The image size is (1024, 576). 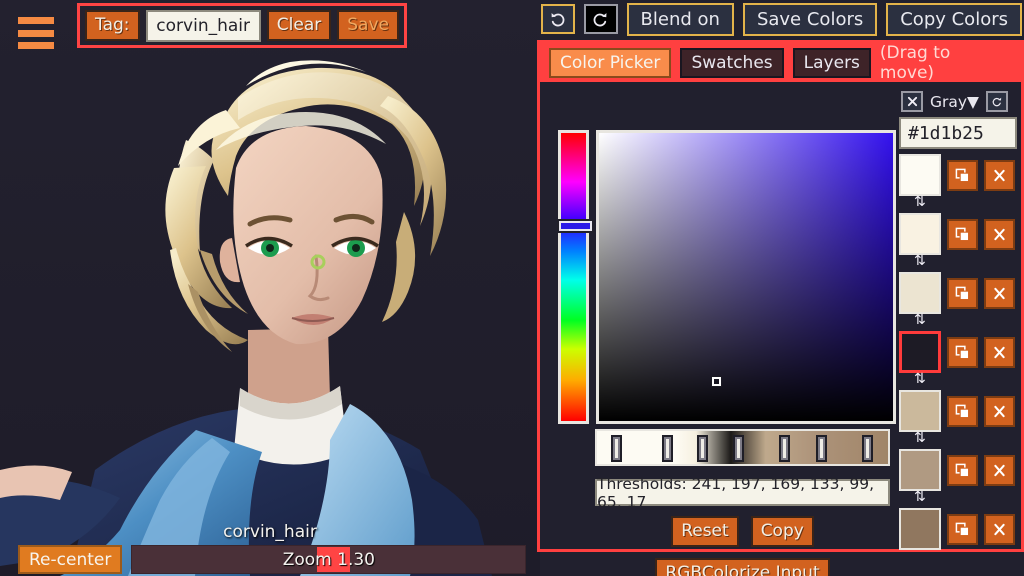 What do you see at coordinates (732, 62) in the screenshot?
I see `tab-swatches: Swatches` at bounding box center [732, 62].